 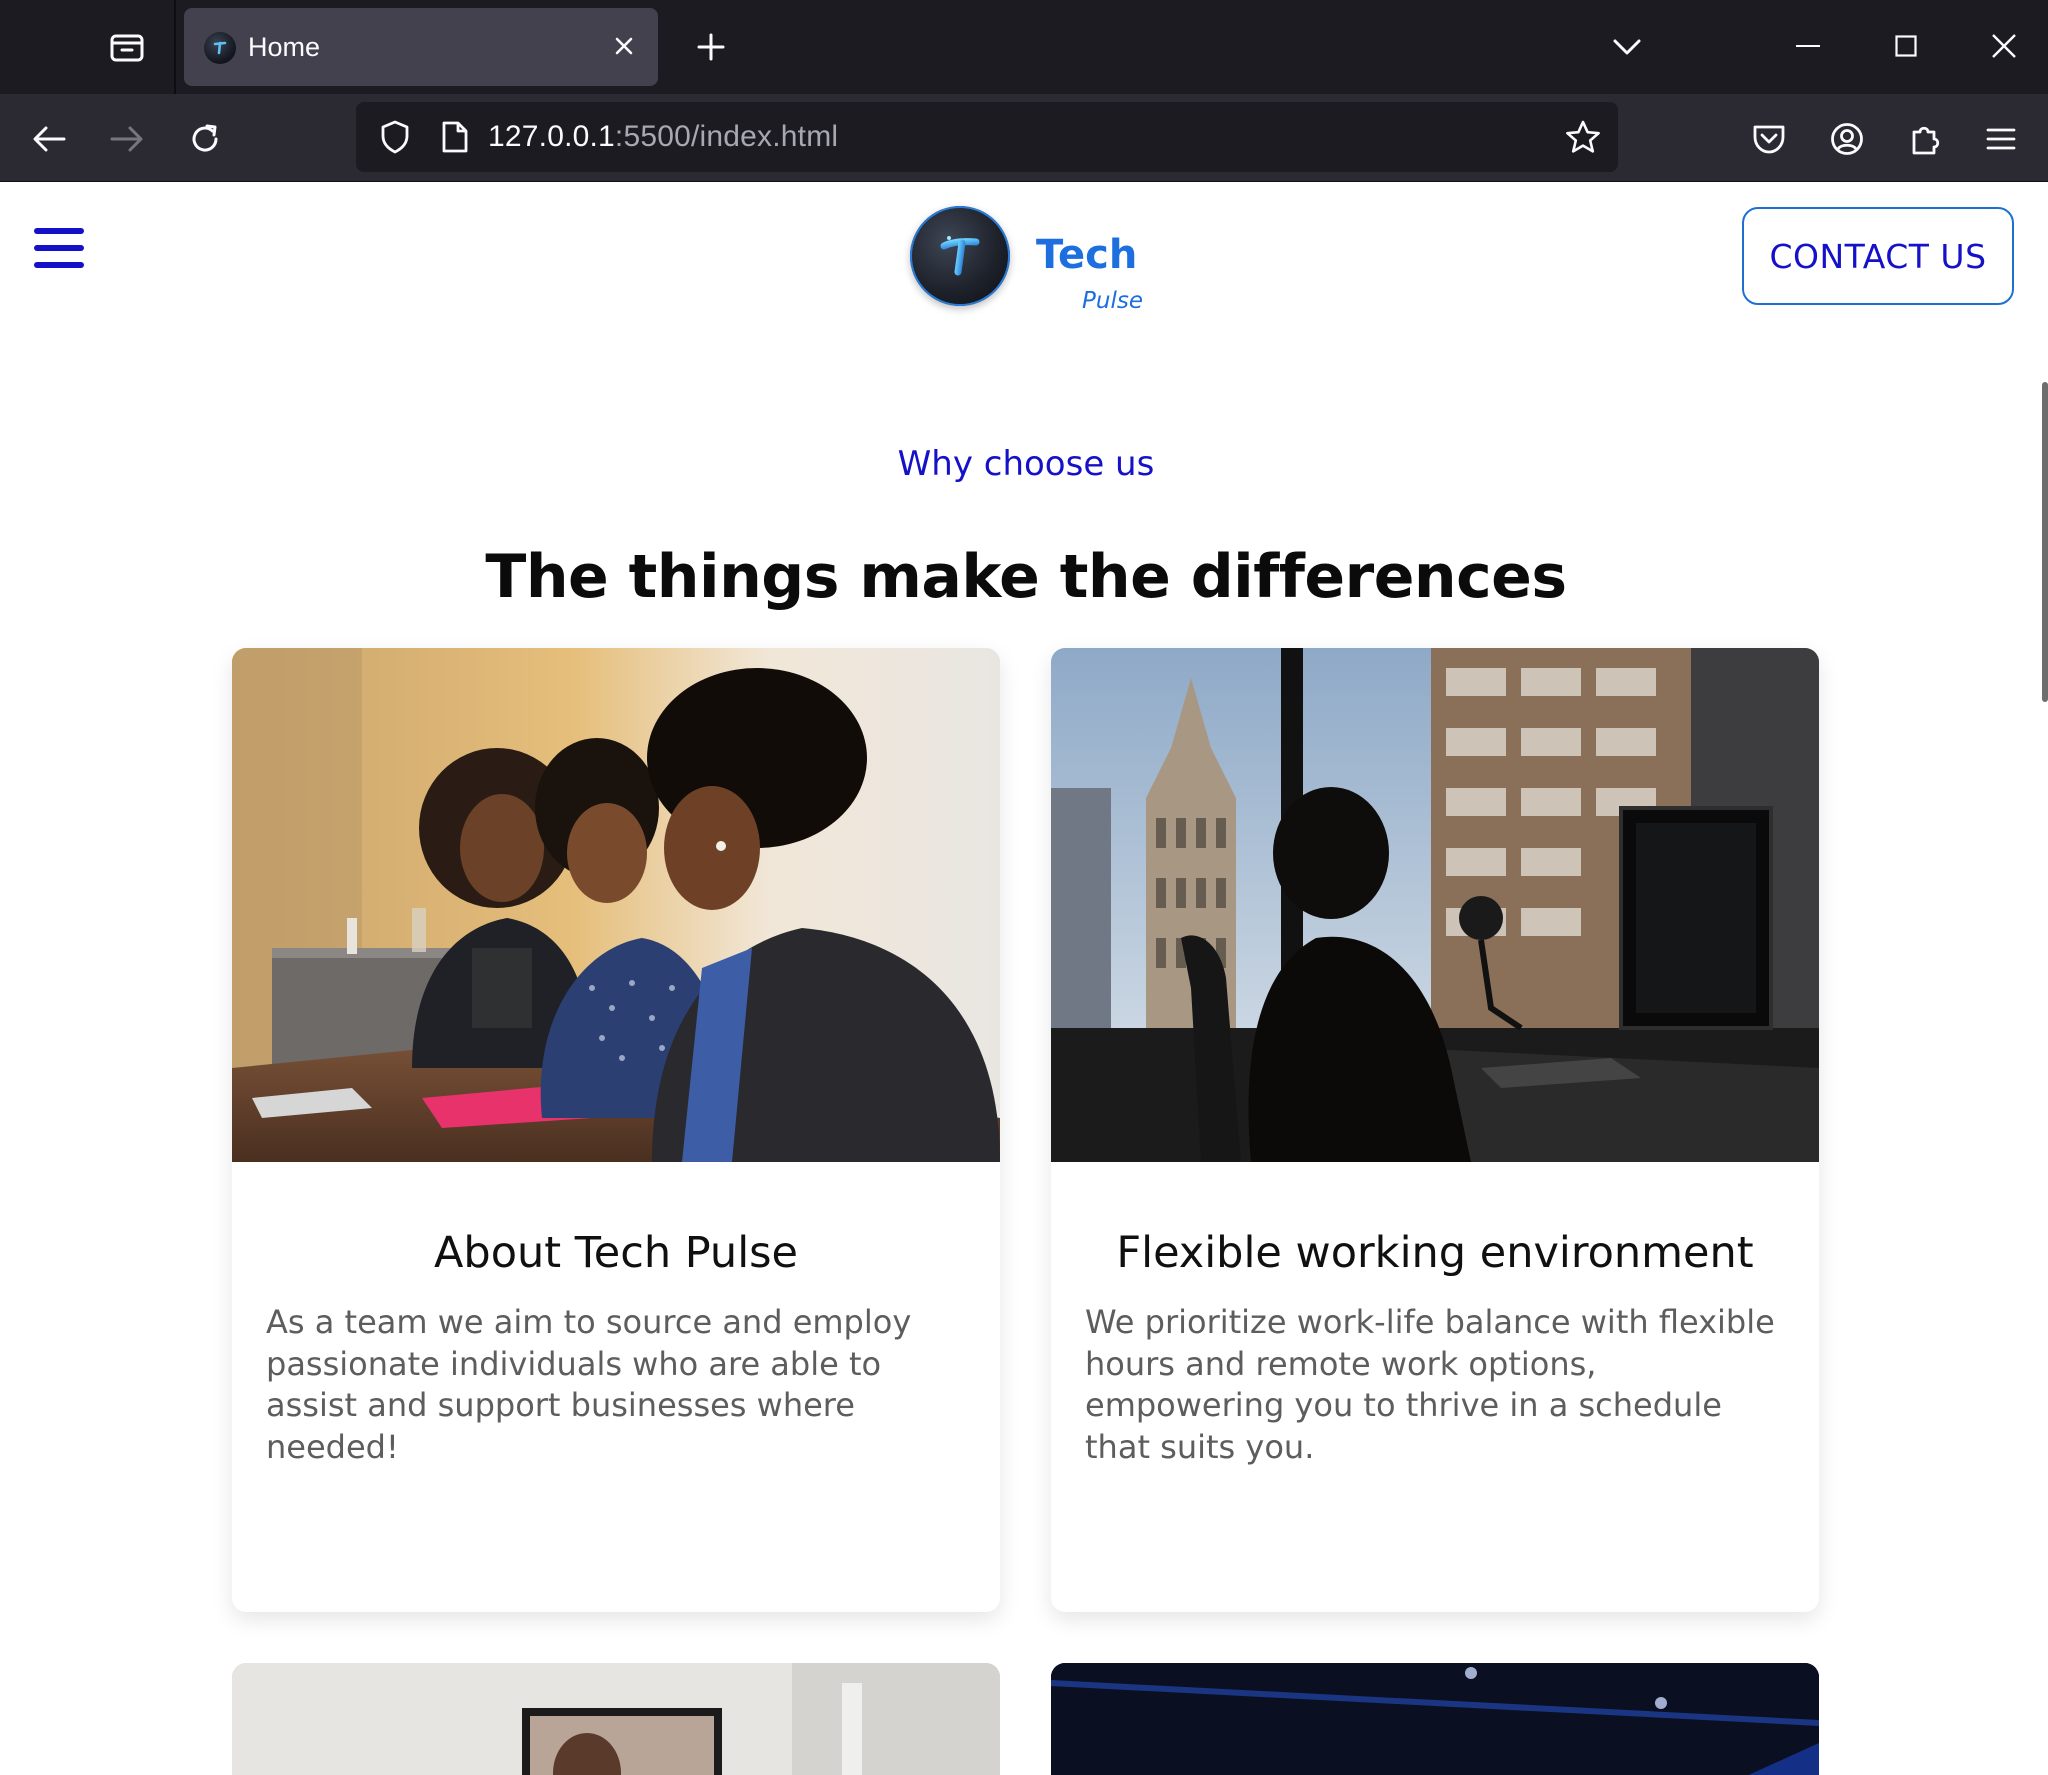 I want to click on bookmark-star-icon, so click(x=1583, y=137).